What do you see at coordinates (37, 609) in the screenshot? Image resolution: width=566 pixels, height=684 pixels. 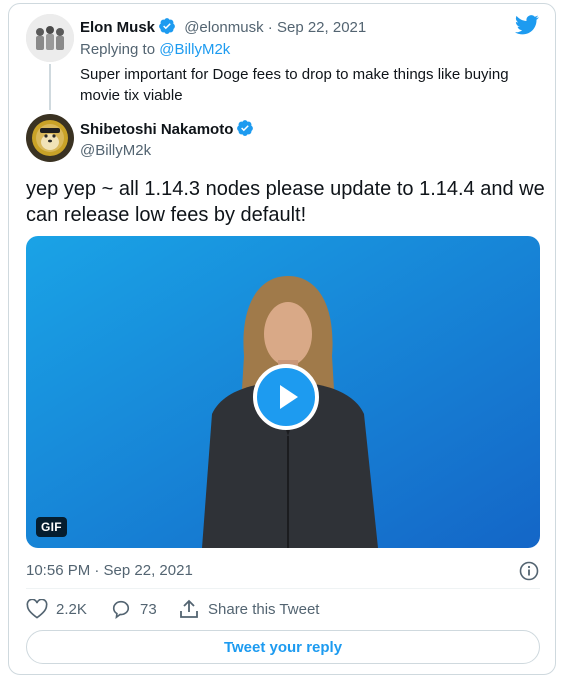 I see `heart-icon` at bounding box center [37, 609].